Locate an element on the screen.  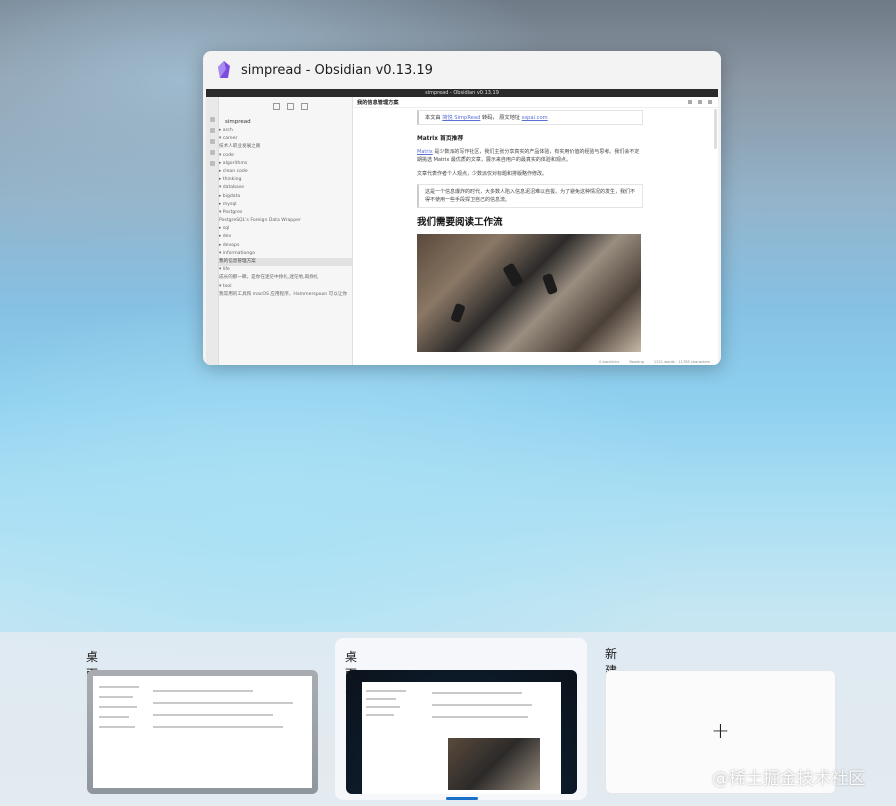
simpread-link: 简悦 SimpRead is located at coordinates (461, 118).